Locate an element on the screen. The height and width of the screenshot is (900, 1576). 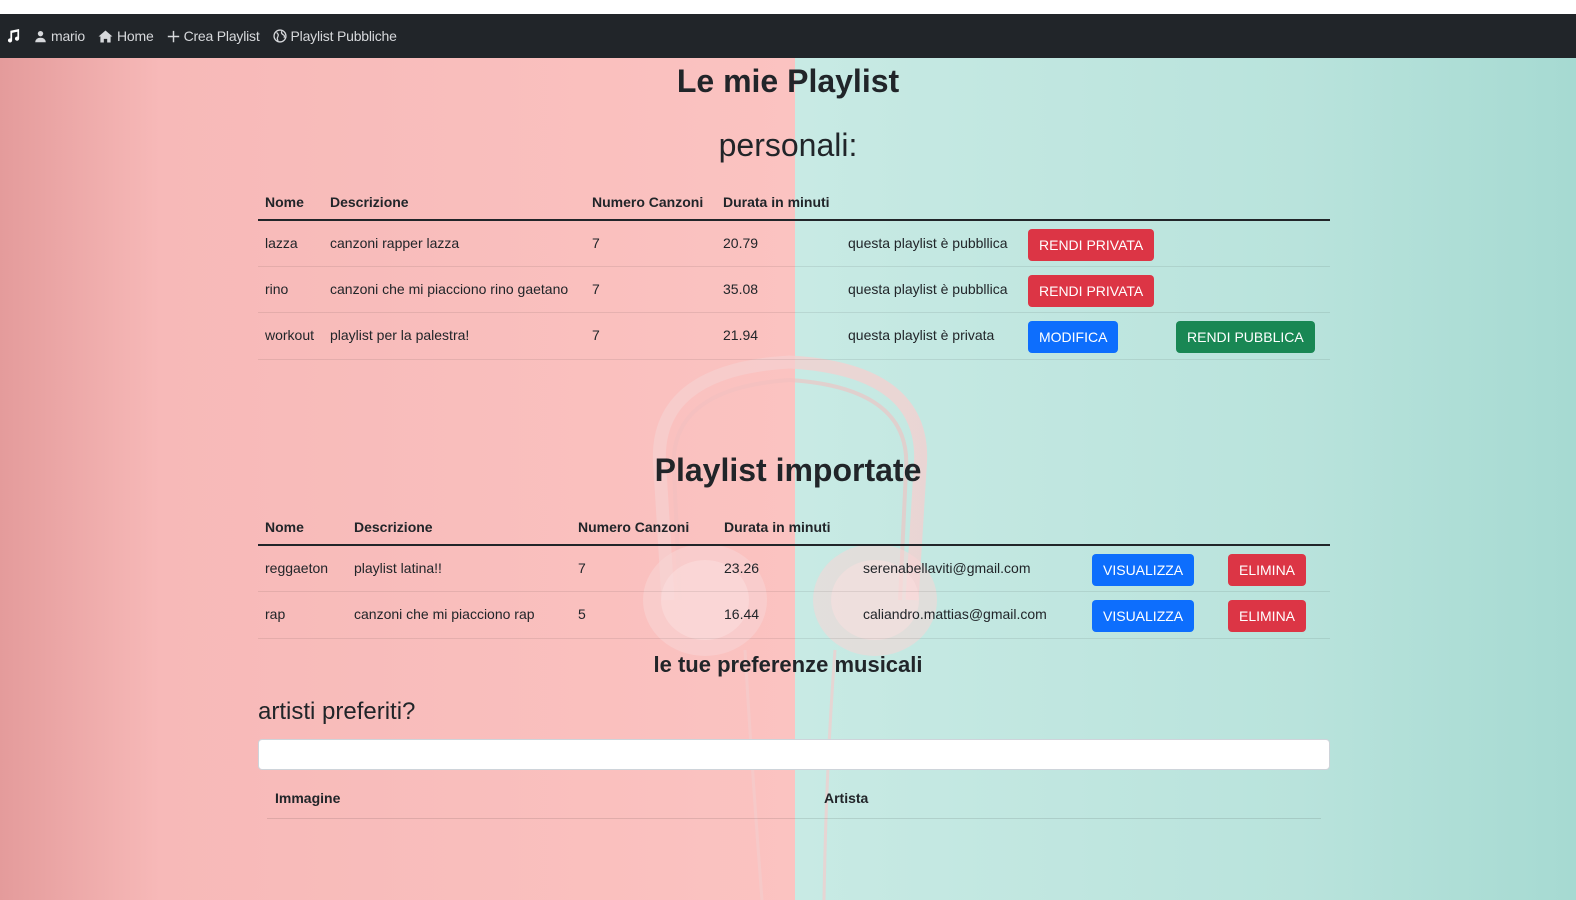
cell-duration: 16.44 is located at coordinates (742, 614).